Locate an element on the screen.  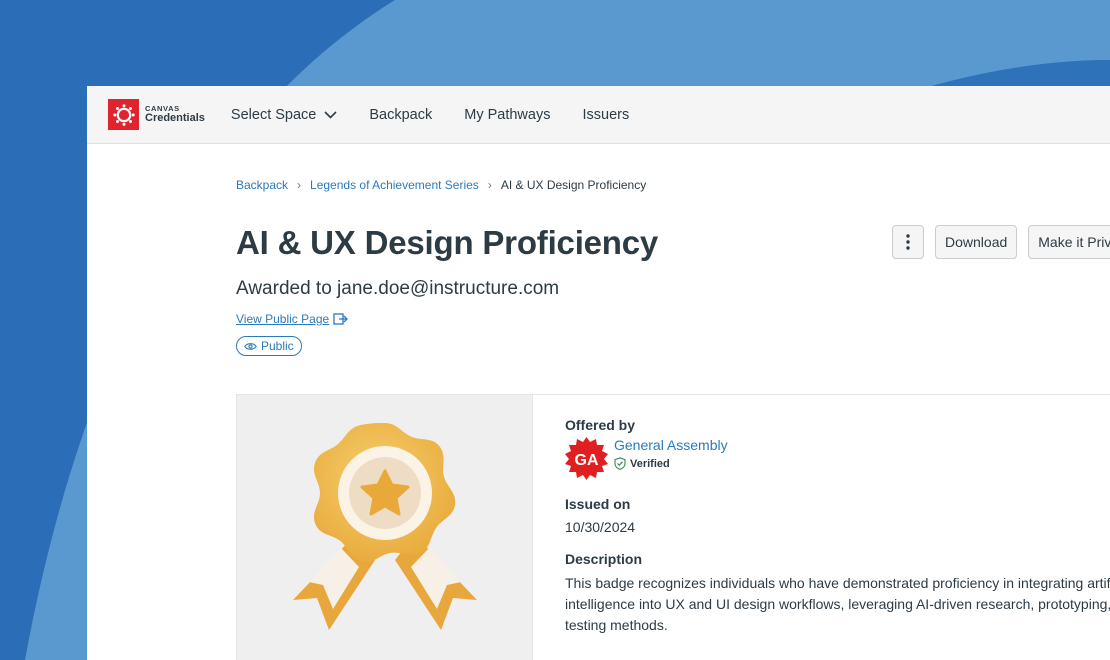
kebab-menu-icon is located at coordinates (908, 242).